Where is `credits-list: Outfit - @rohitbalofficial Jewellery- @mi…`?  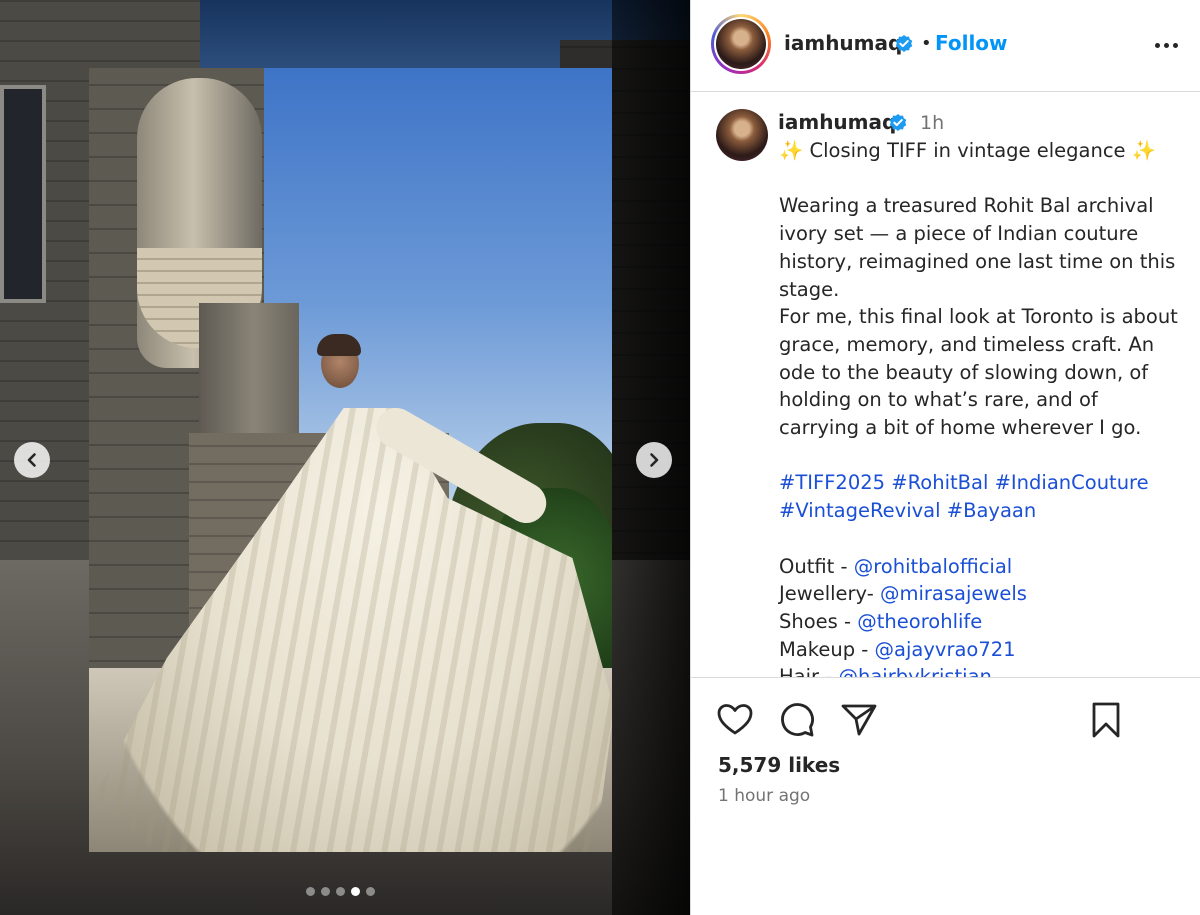 credits-list: Outfit - @rohitbalofficial Jewellery- @mi… is located at coordinates (981, 615).